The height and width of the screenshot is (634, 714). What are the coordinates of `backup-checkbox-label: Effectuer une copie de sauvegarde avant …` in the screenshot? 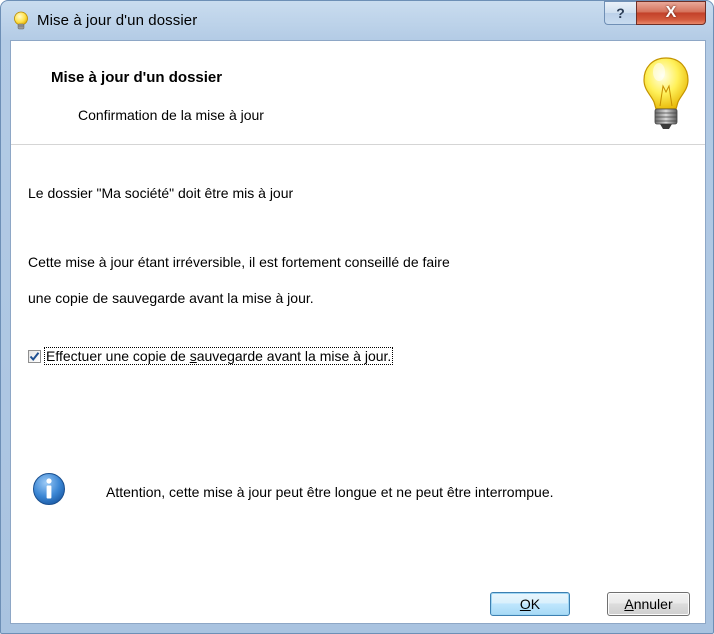 It's located at (219, 356).